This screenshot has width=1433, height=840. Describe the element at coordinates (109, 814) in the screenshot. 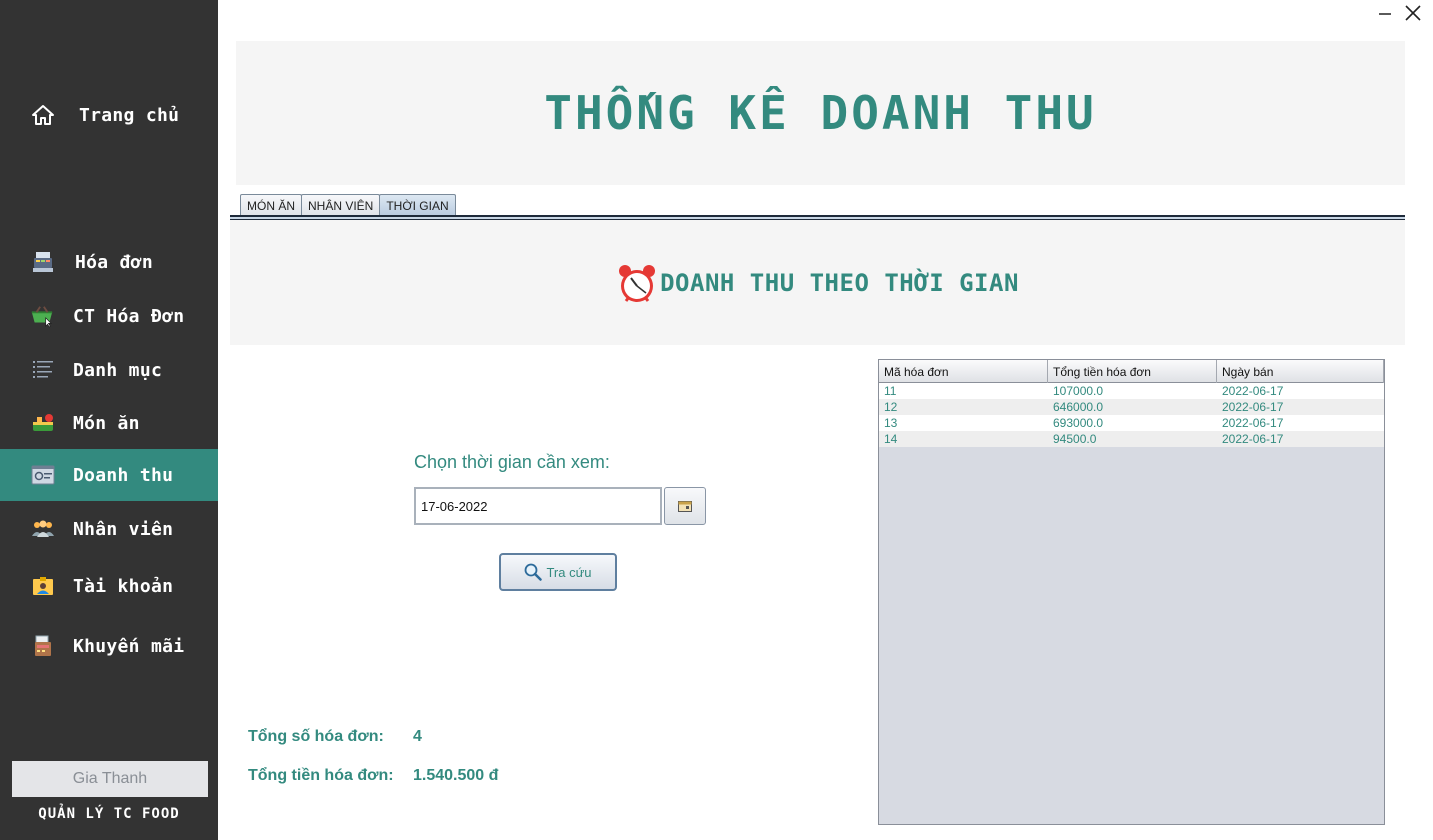

I see `app-name: QUẢN LÝ TC FOOD` at that location.